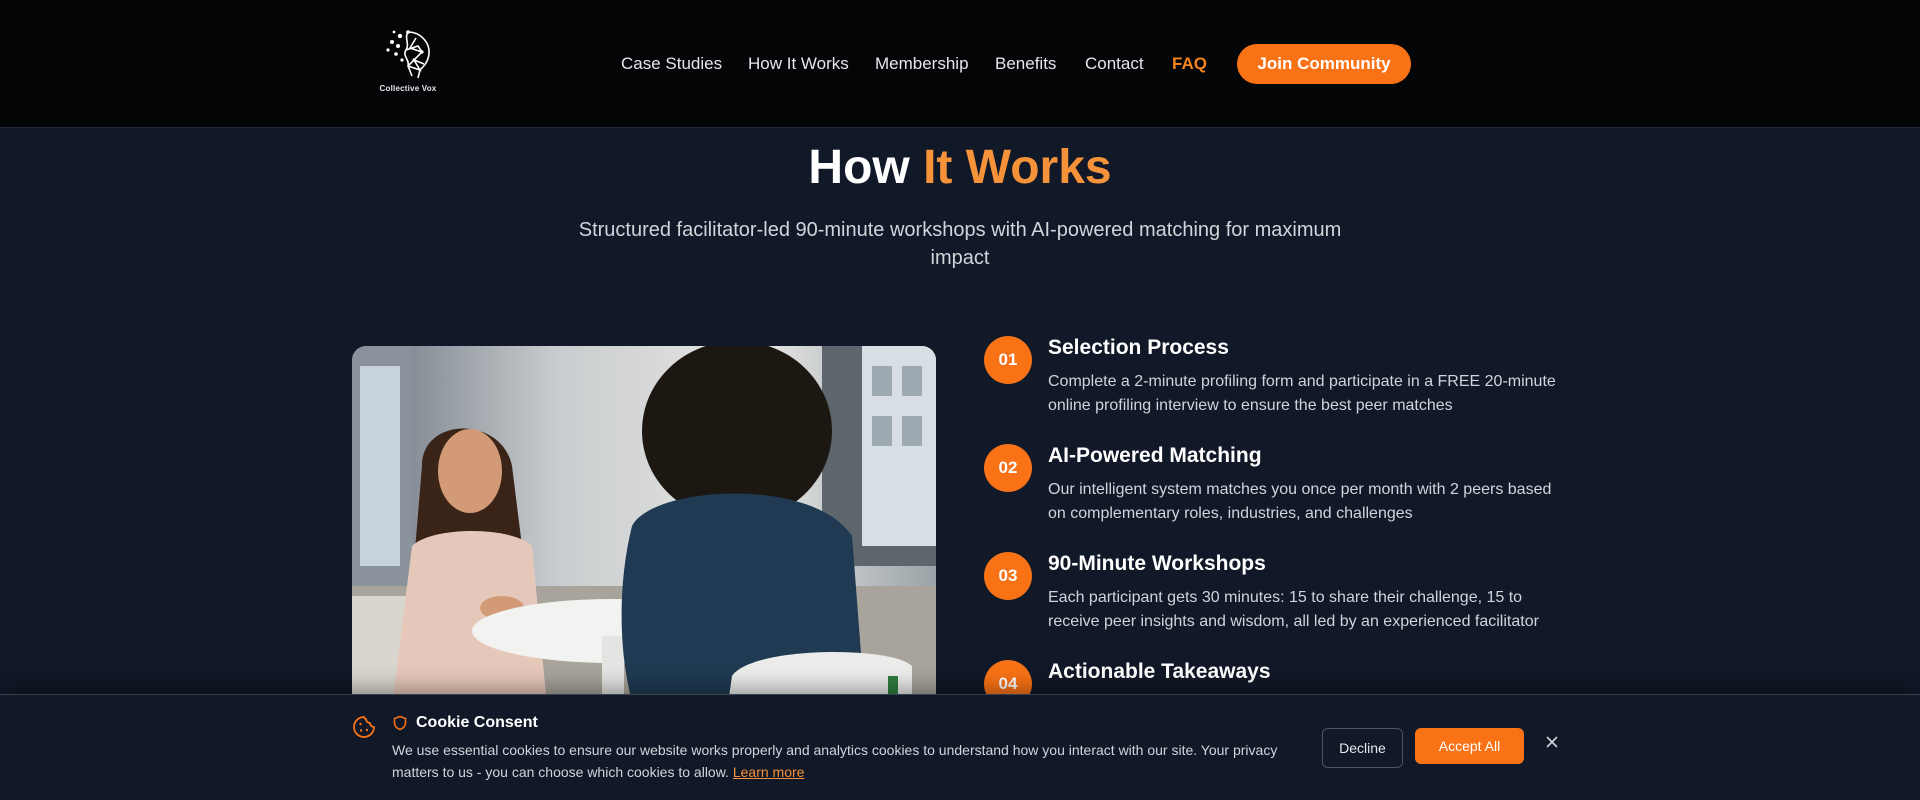 Image resolution: width=1920 pixels, height=800 pixels. I want to click on nav-faq: FAQ, so click(1189, 64).